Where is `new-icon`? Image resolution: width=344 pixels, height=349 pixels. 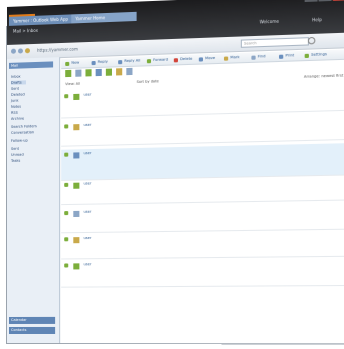
new-icon is located at coordinates (68, 73).